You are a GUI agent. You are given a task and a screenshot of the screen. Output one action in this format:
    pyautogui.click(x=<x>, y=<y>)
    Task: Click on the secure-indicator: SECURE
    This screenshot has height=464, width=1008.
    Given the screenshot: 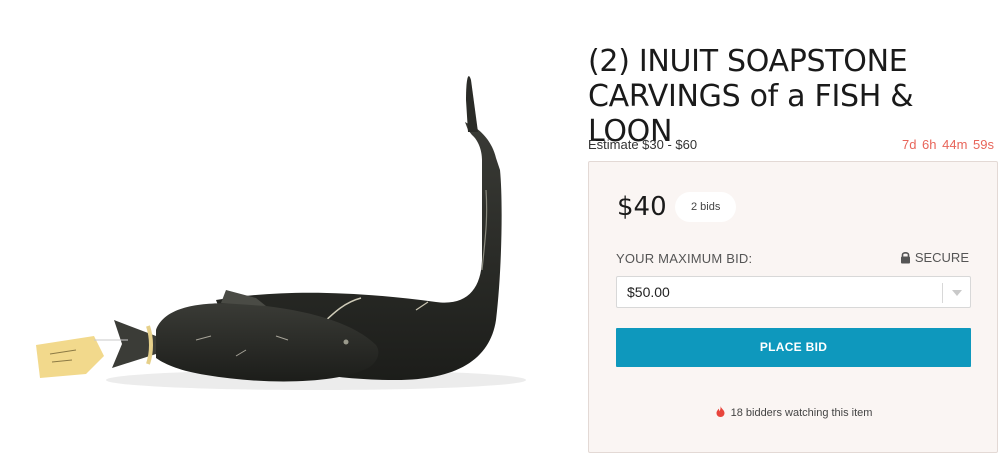 What is the action you would take?
    pyautogui.click(x=934, y=257)
    